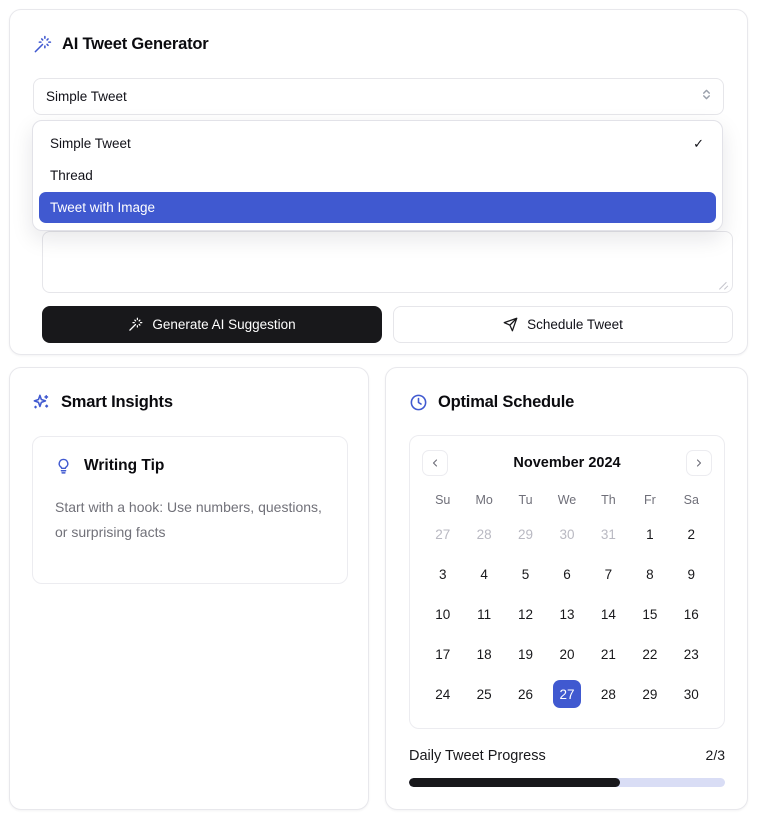  I want to click on calendar-cell: 6, so click(566, 574).